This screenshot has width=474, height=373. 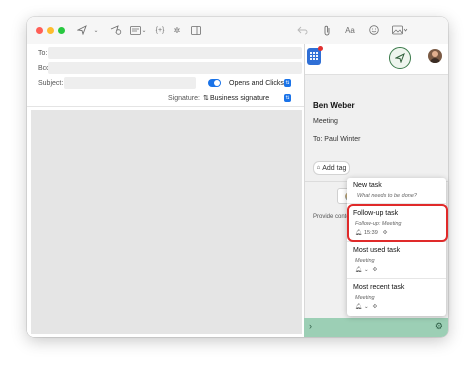 I want to click on most-recent-task-subtitle: Meeting, so click(x=365, y=298).